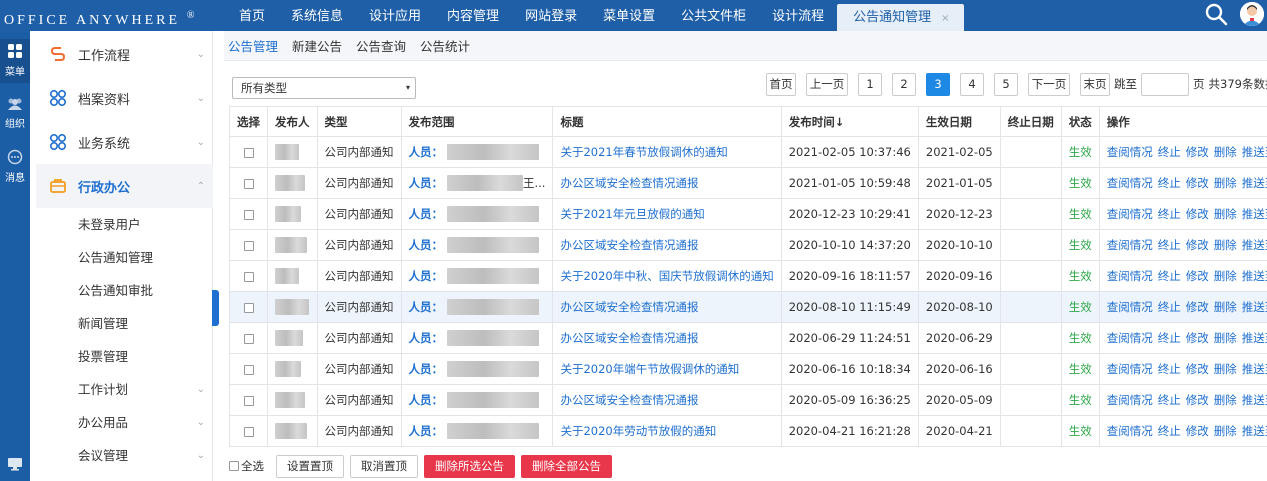 Image resolution: width=1267 pixels, height=481 pixels. Describe the element at coordinates (1006, 84) in the screenshot. I see `page-button-5: 5` at that location.